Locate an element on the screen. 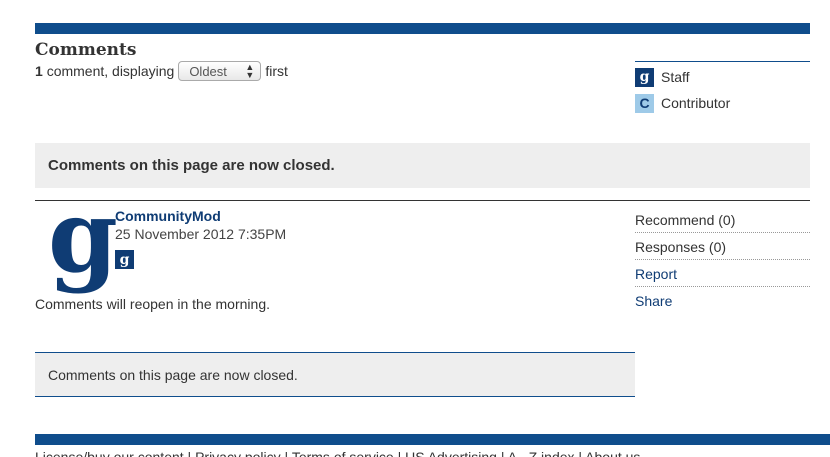 This screenshot has height=457, width=830. responses-button: Responses (0) is located at coordinates (722, 248).